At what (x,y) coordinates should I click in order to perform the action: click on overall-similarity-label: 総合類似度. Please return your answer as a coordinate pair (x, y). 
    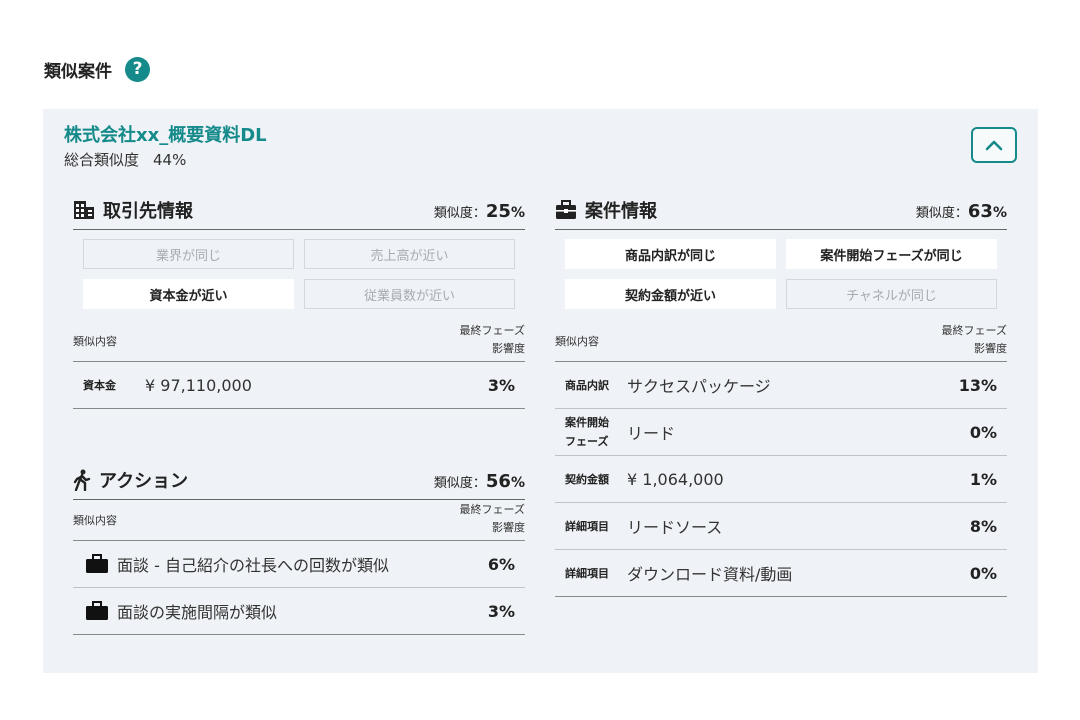
    Looking at the image, I should click on (102, 160).